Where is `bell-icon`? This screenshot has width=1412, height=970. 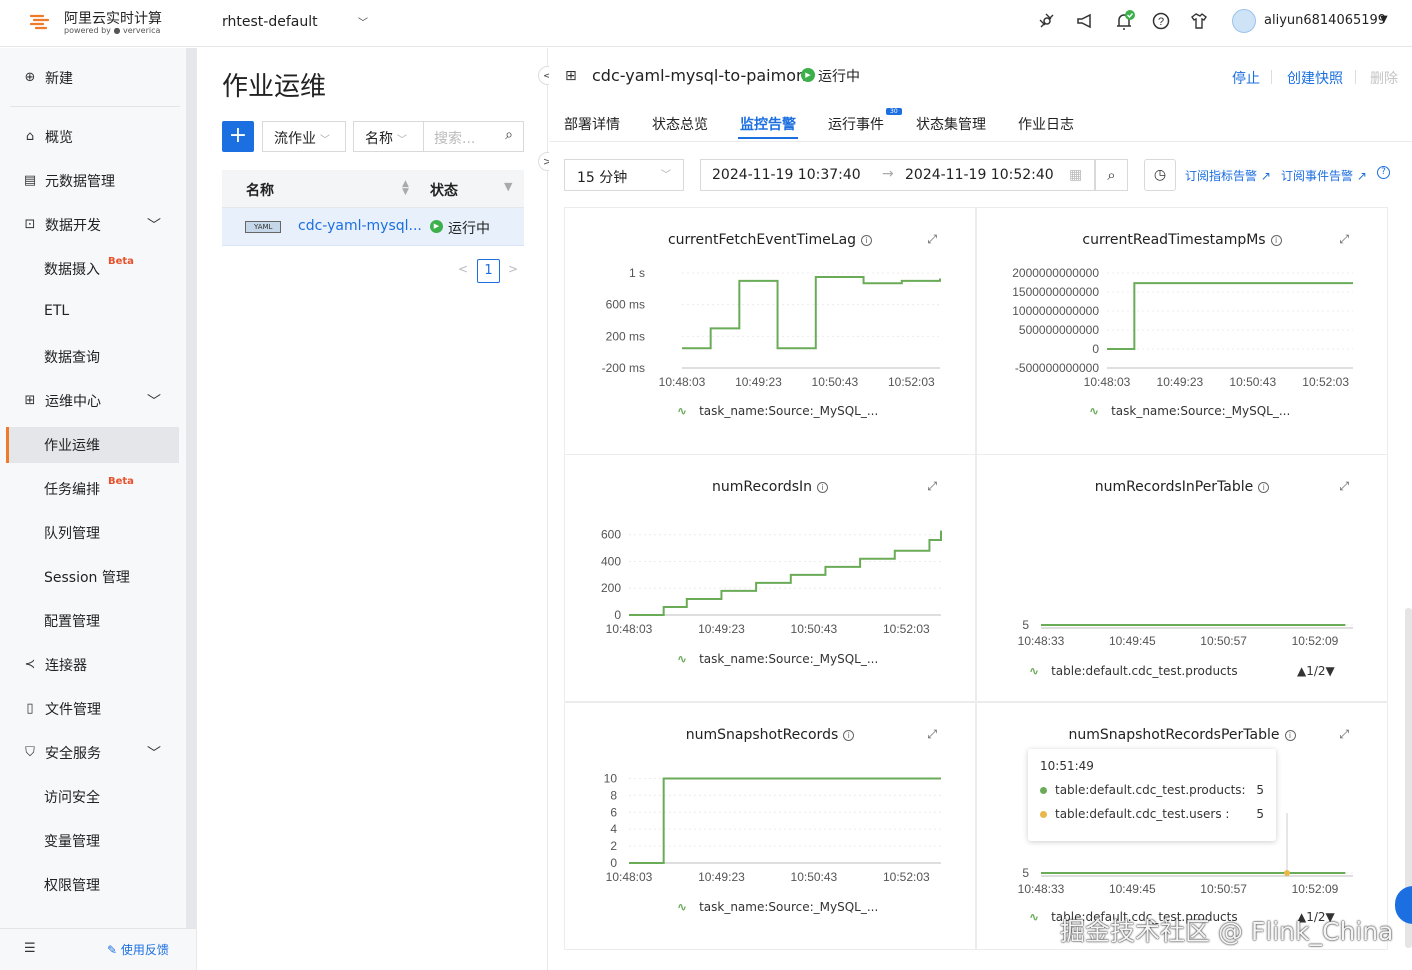 bell-icon is located at coordinates (1125, 21).